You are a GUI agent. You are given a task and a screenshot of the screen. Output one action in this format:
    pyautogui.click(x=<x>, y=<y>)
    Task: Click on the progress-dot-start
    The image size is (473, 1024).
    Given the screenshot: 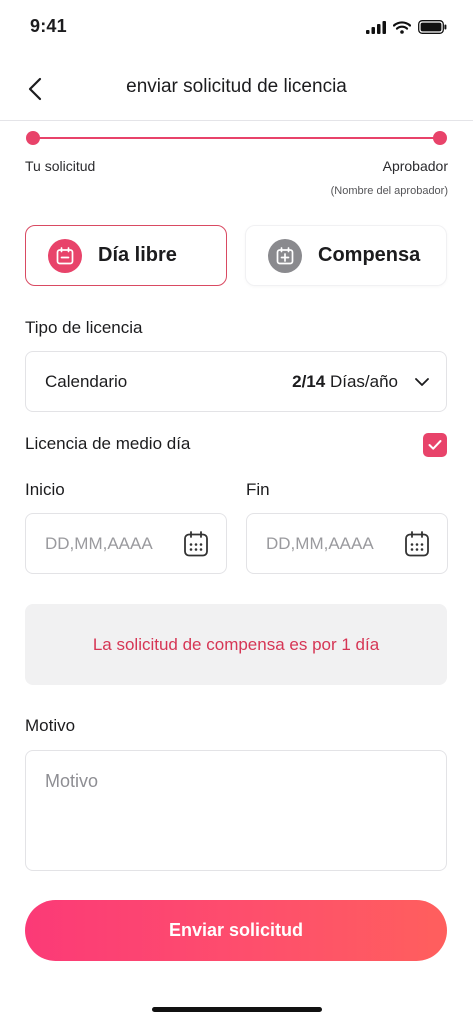 What is the action you would take?
    pyautogui.click(x=33, y=138)
    